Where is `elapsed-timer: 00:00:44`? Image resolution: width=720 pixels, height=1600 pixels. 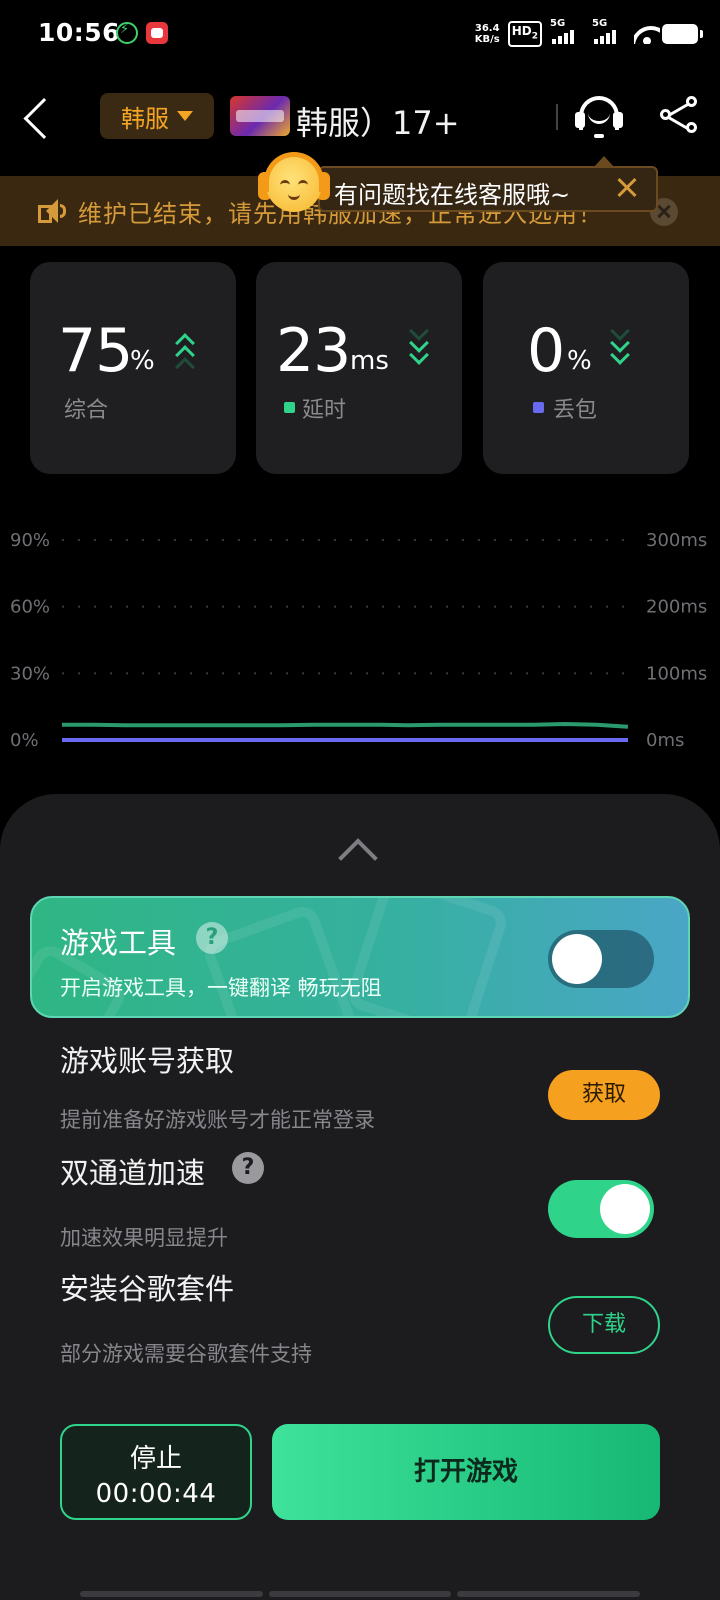
elapsed-timer: 00:00:44 is located at coordinates (156, 1494).